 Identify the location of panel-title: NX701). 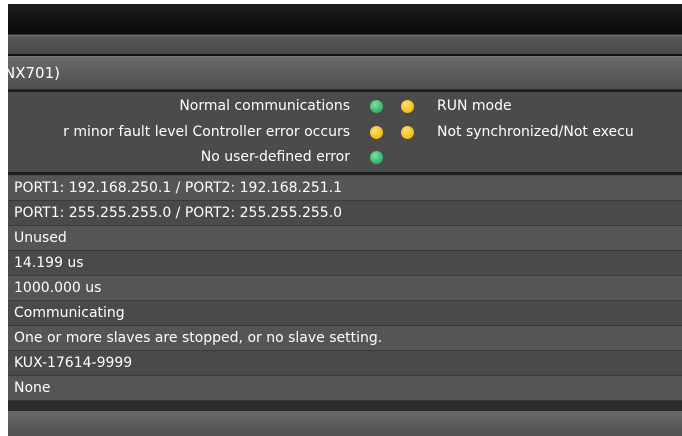
(345, 73).